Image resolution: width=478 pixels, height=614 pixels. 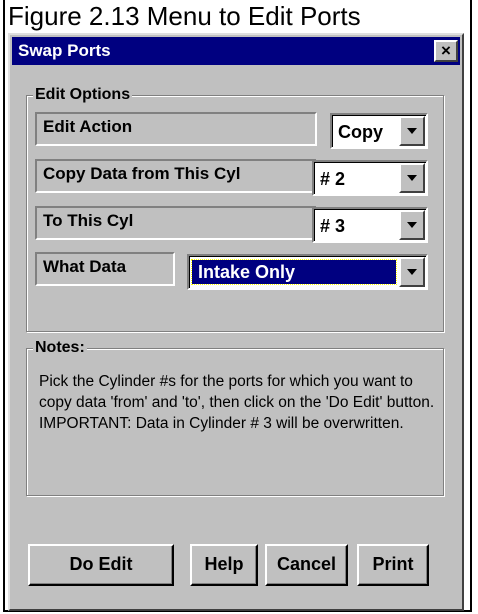 What do you see at coordinates (393, 565) in the screenshot?
I see `print-button: Print` at bounding box center [393, 565].